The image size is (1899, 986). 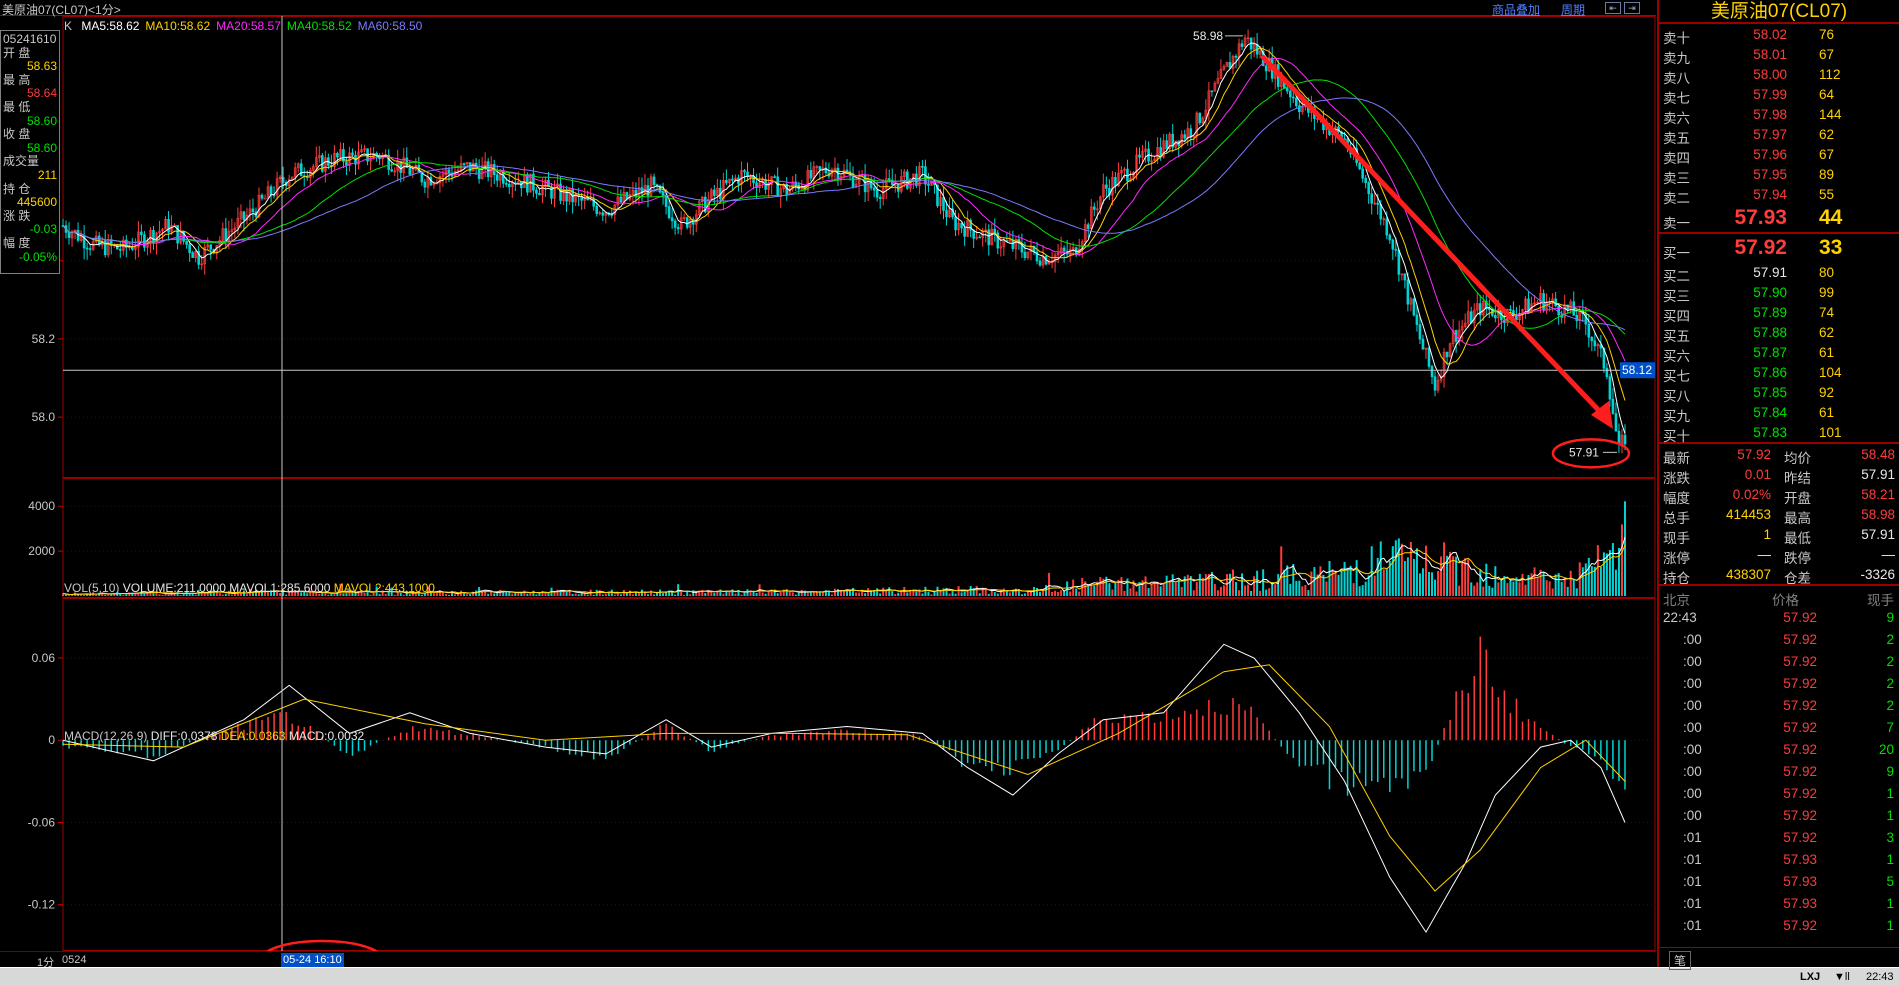 I want to click on ma-name: MA40, so click(x=302, y=26).